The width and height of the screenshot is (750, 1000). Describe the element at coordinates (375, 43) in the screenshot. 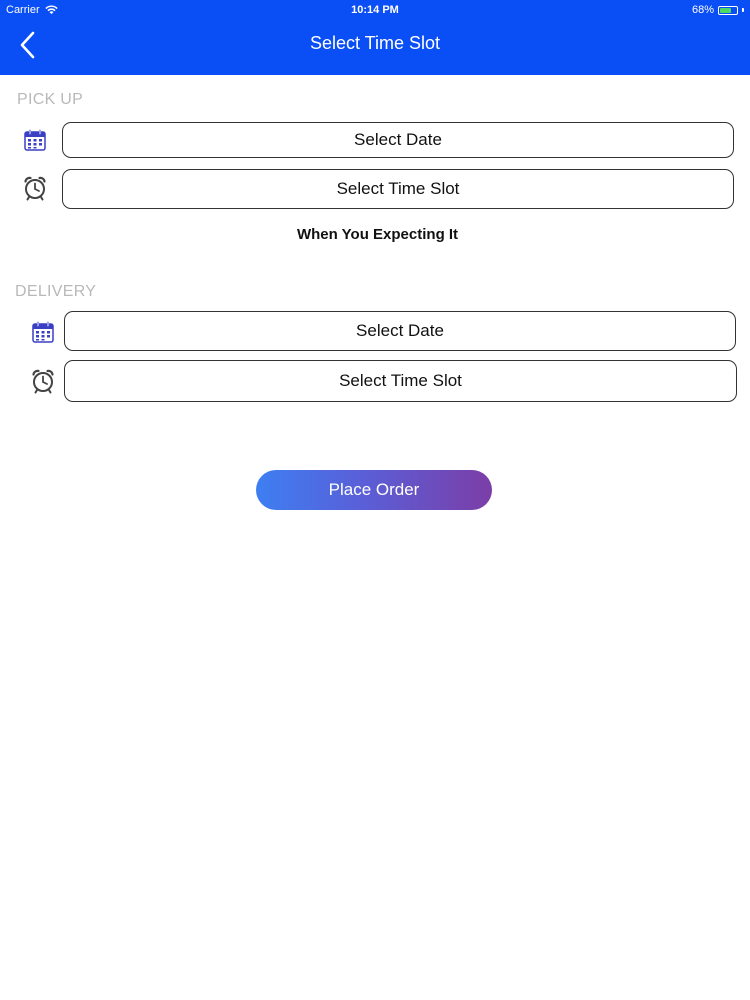

I see `page-title: Select Time Slot` at that location.